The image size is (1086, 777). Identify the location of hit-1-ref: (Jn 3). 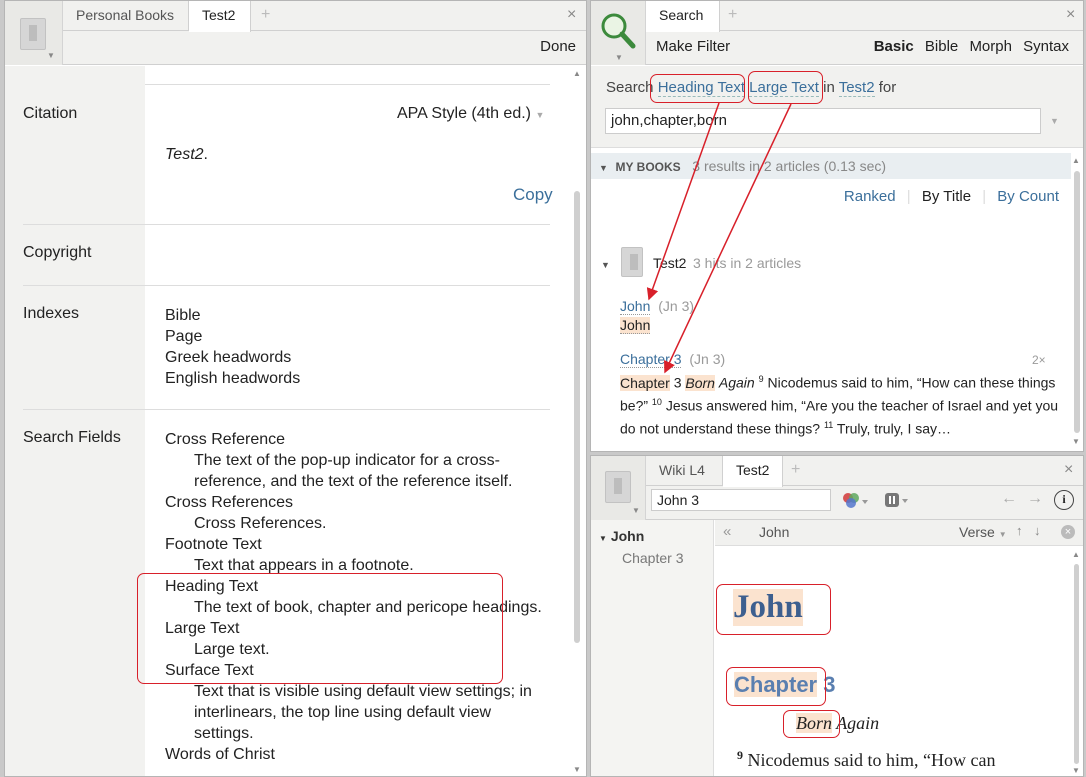
(676, 306).